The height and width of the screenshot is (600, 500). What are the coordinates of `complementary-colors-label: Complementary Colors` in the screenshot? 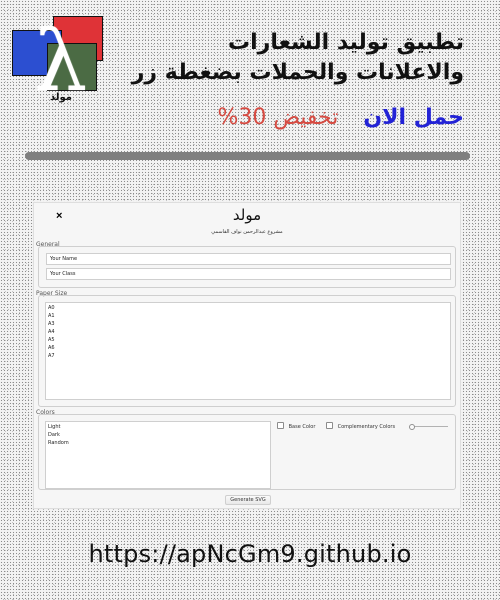 It's located at (366, 427).